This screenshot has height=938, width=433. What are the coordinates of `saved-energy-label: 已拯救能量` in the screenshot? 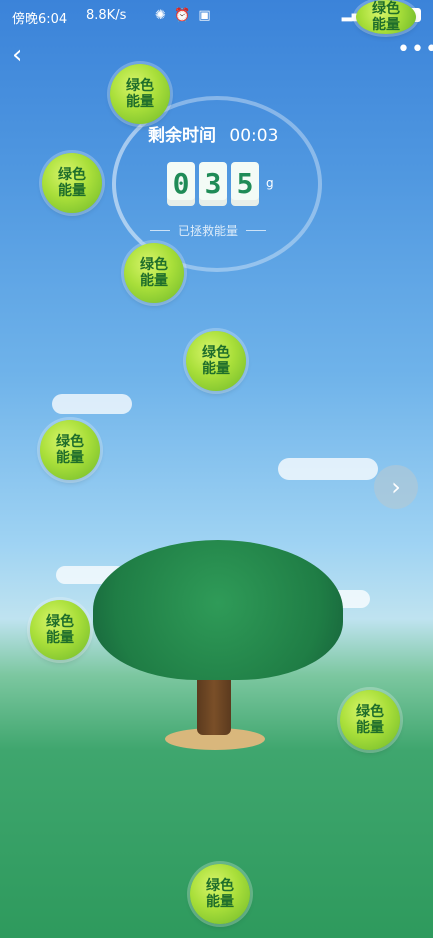 It's located at (220, 230).